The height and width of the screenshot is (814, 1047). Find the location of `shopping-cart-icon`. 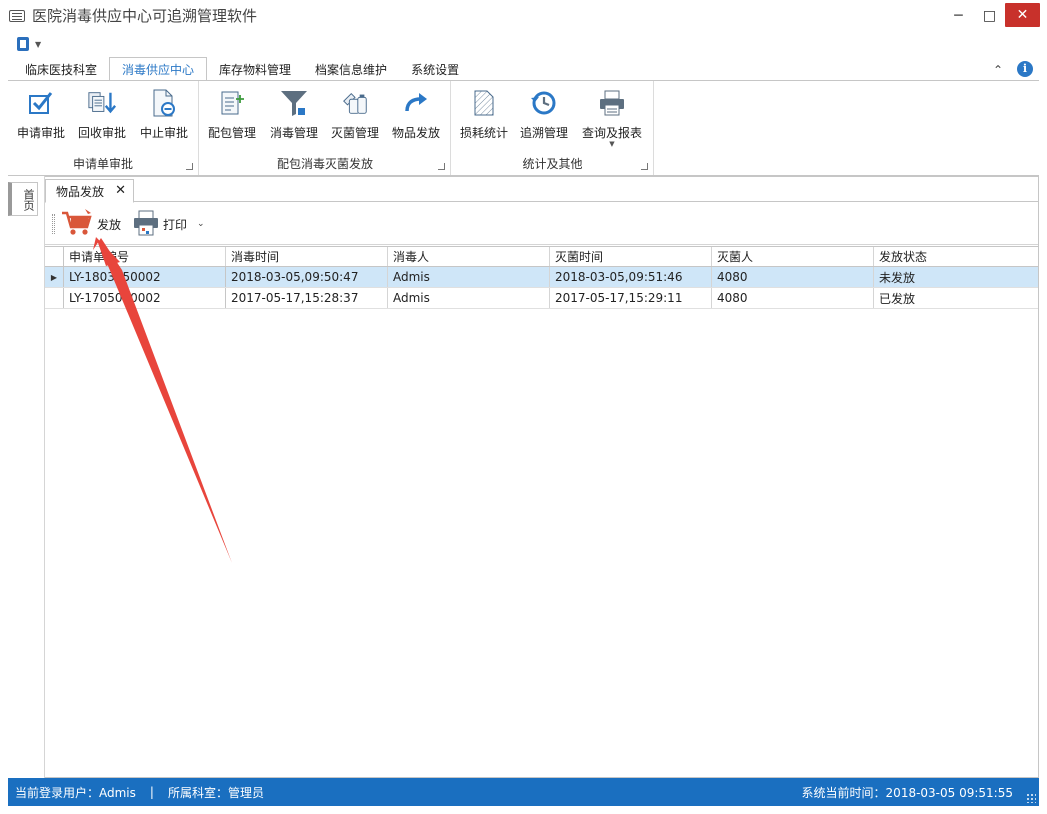

shopping-cart-icon is located at coordinates (77, 224).